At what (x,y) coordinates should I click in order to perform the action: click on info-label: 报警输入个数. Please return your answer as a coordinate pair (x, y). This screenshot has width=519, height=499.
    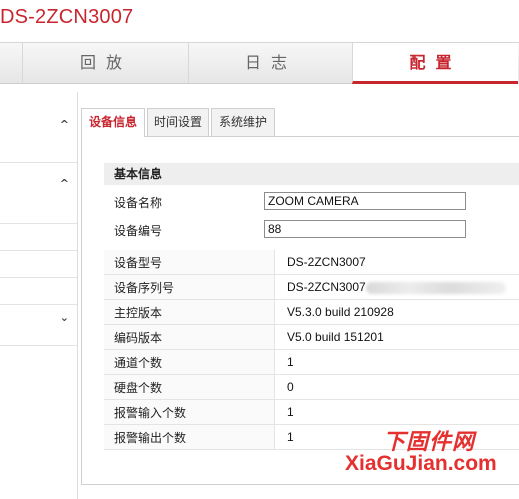
    Looking at the image, I should click on (189, 412).